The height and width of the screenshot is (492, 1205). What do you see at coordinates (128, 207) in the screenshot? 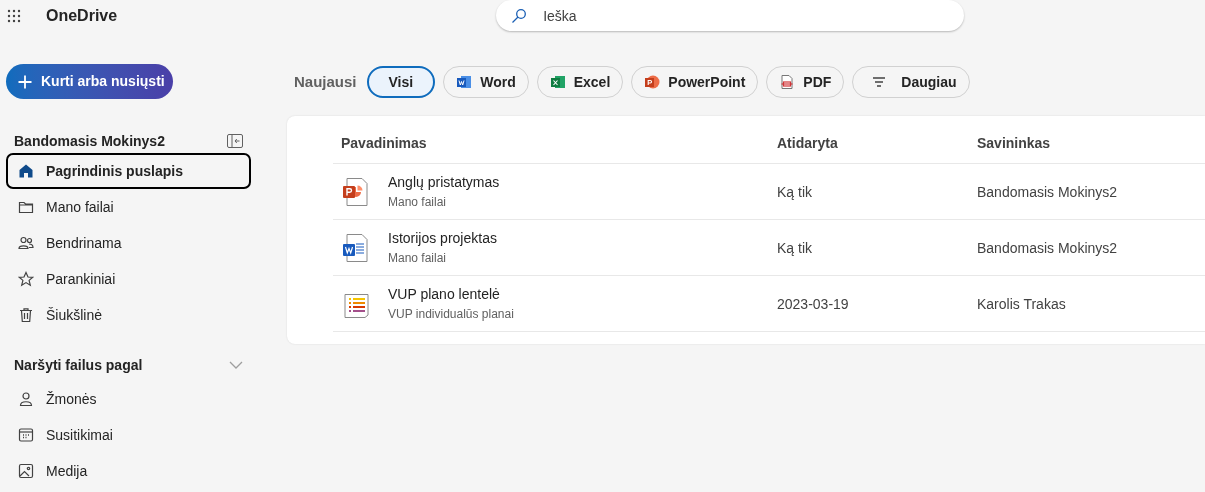
I see `nav-item: Mano failai` at bounding box center [128, 207].